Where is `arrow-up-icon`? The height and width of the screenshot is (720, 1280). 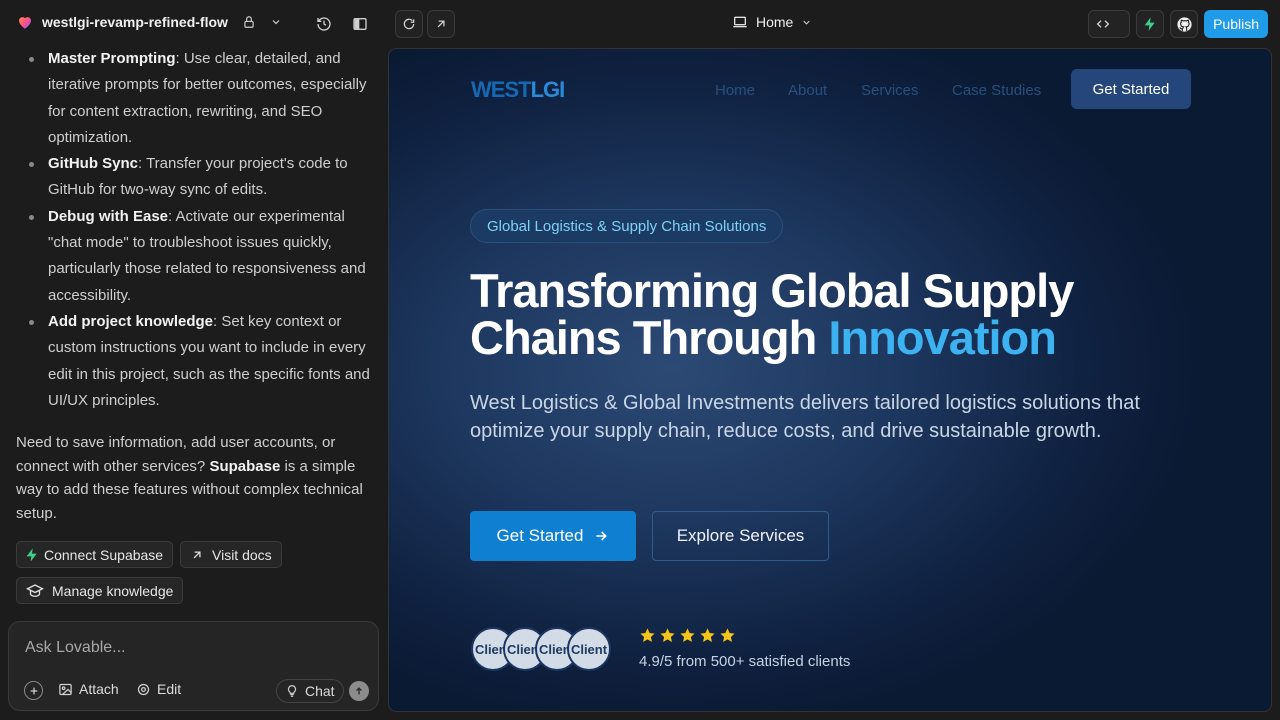
arrow-up-icon is located at coordinates (359, 691).